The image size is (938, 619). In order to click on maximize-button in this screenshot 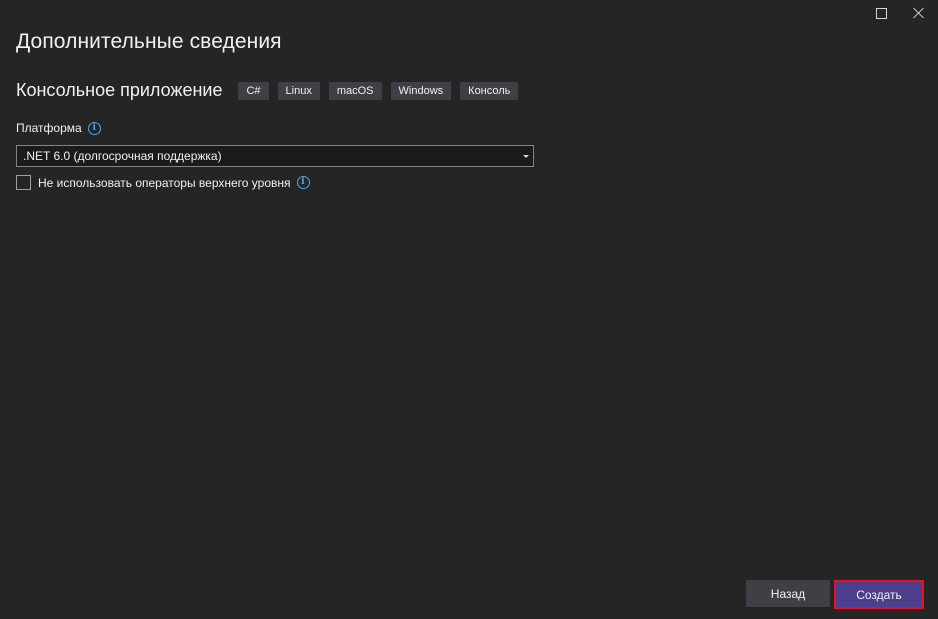, I will do `click(881, 13)`.